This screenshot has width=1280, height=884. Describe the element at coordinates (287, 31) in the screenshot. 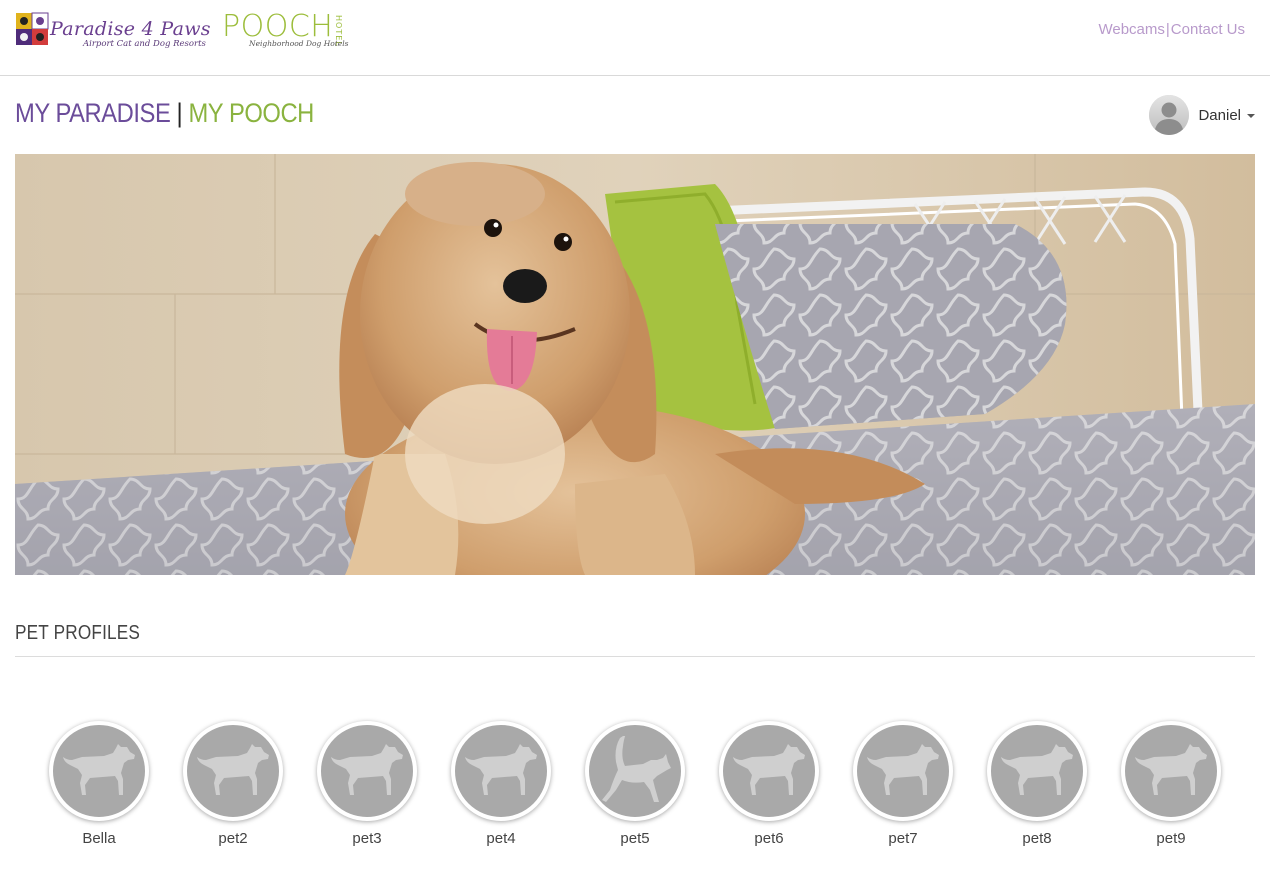

I see `pooch-hotel-logo: POOCH HOTEL Neighborhood Dog Hotels` at that location.